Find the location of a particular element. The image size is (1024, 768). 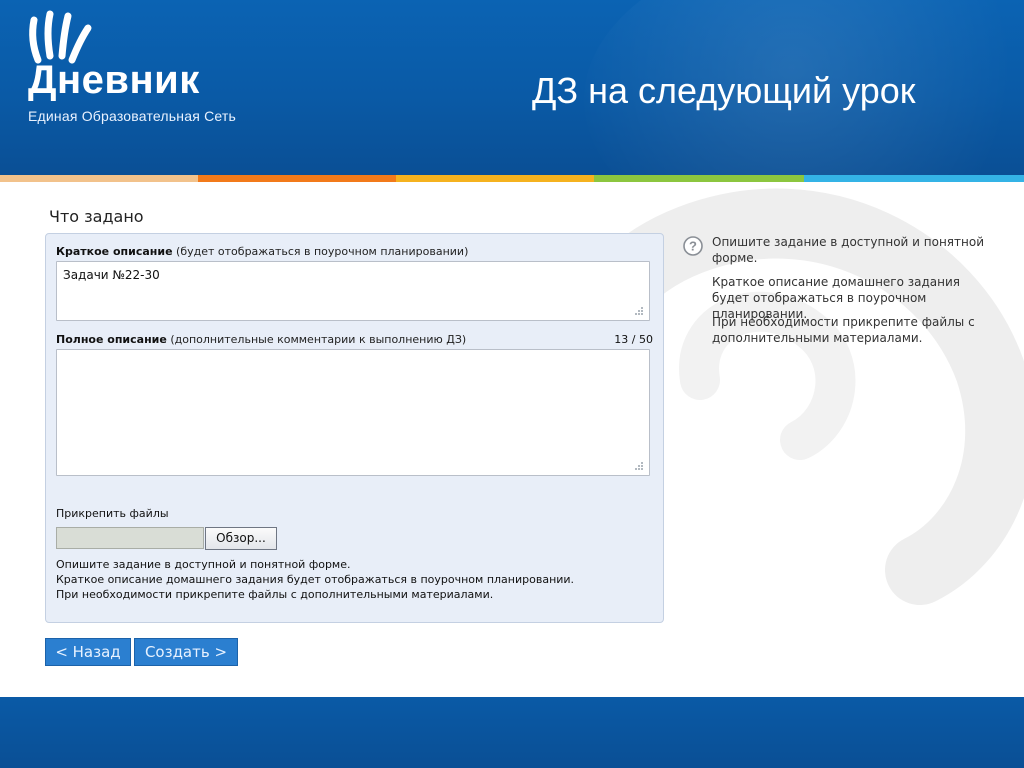

full-description-input is located at coordinates (353, 412).